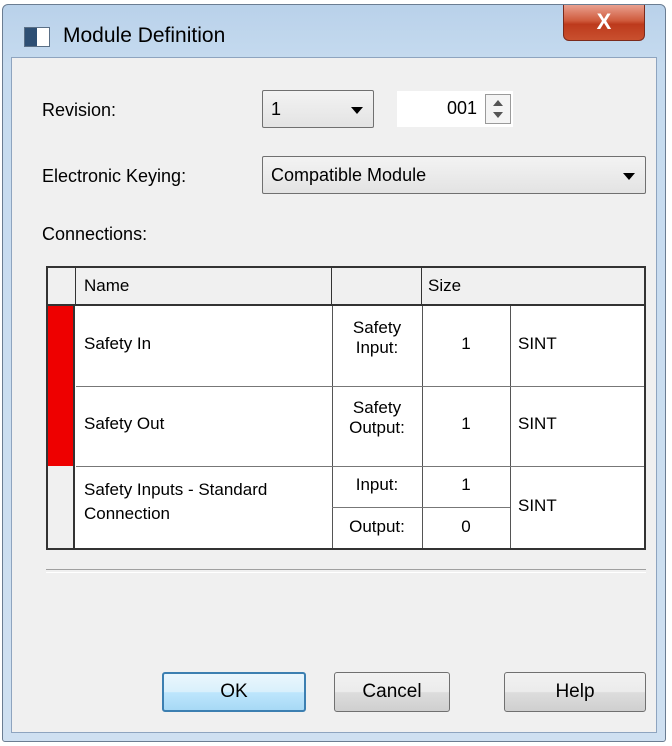 The height and width of the screenshot is (746, 672). What do you see at coordinates (537, 343) in the screenshot?
I see `conn-datatype-safety-in: SINT` at bounding box center [537, 343].